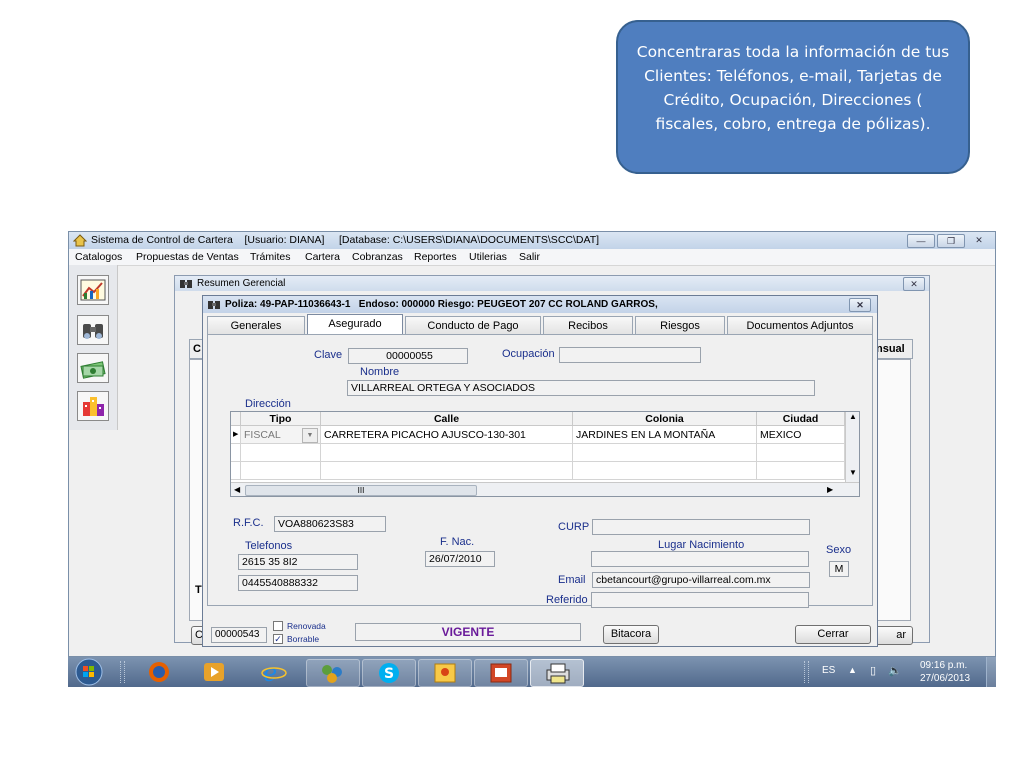  I want to click on binoculars-button, so click(93, 330).